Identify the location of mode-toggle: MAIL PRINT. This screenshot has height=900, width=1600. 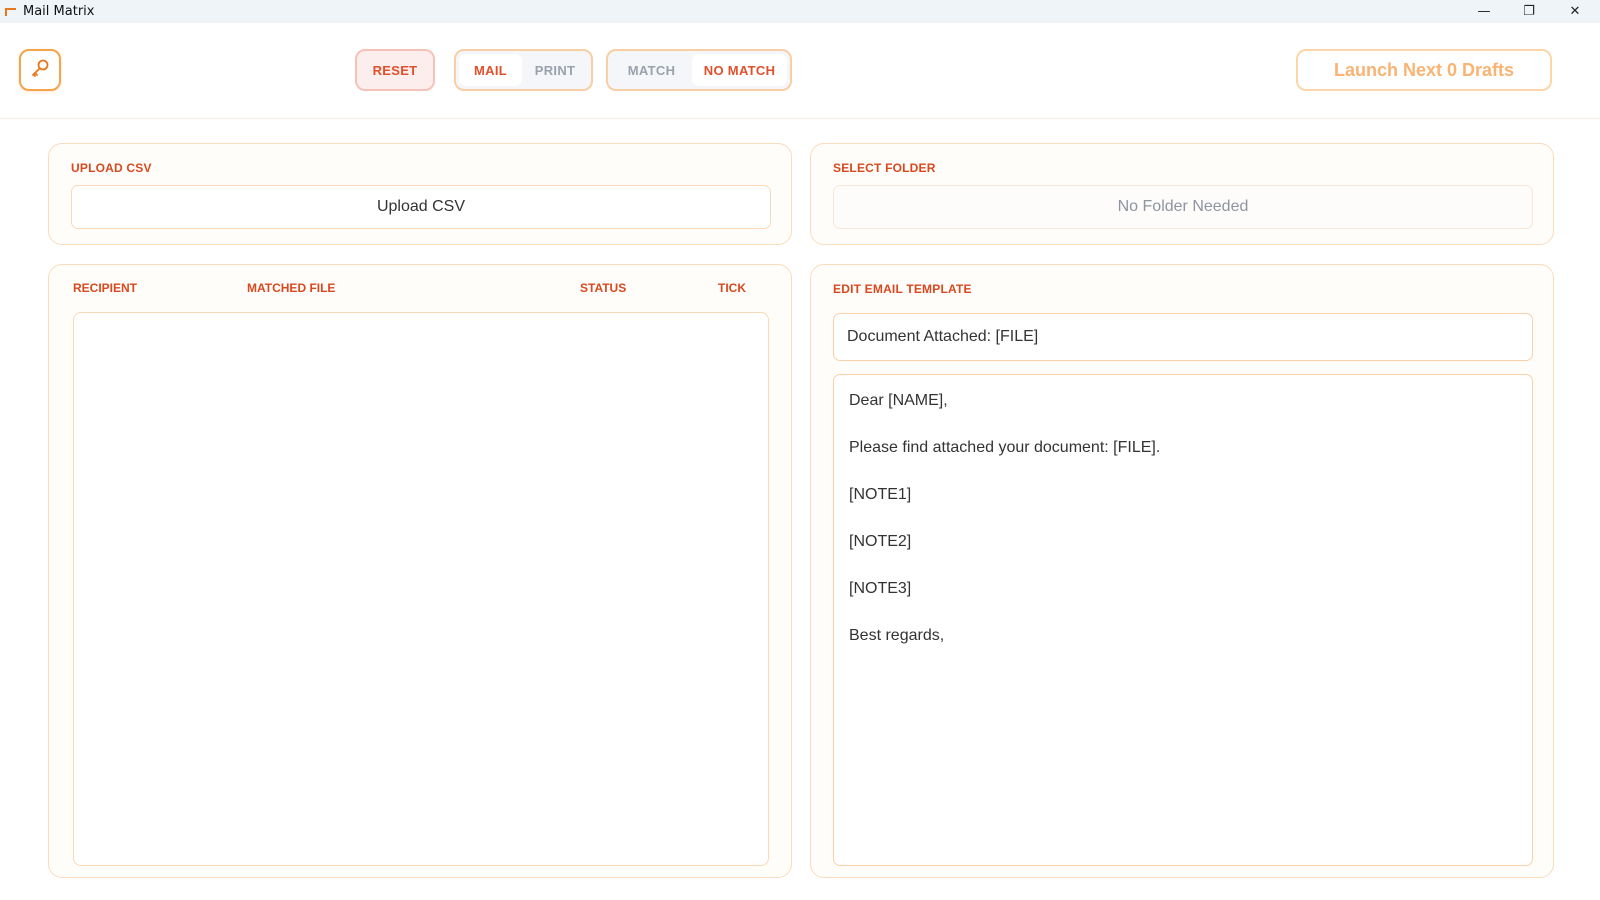
(523, 70).